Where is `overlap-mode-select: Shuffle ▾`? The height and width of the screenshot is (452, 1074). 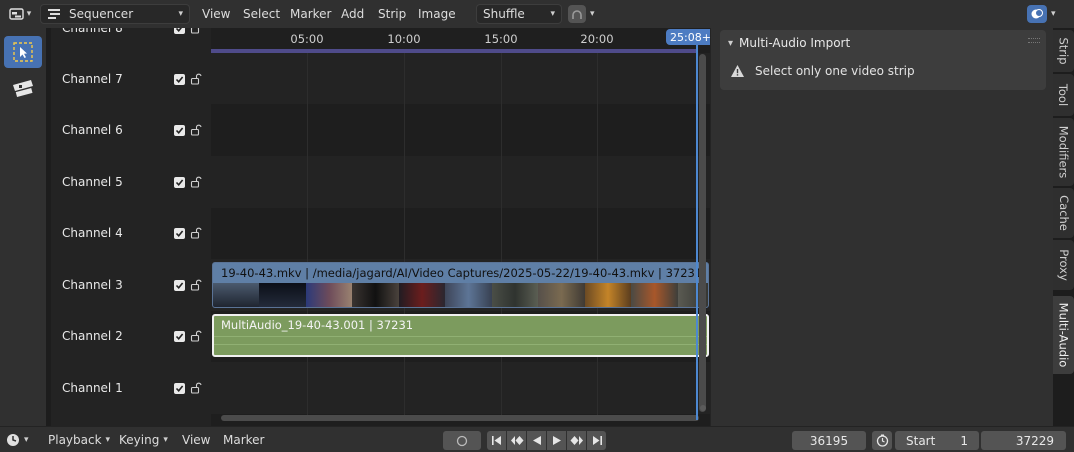
overlap-mode-select: Shuffle ▾ is located at coordinates (519, 14).